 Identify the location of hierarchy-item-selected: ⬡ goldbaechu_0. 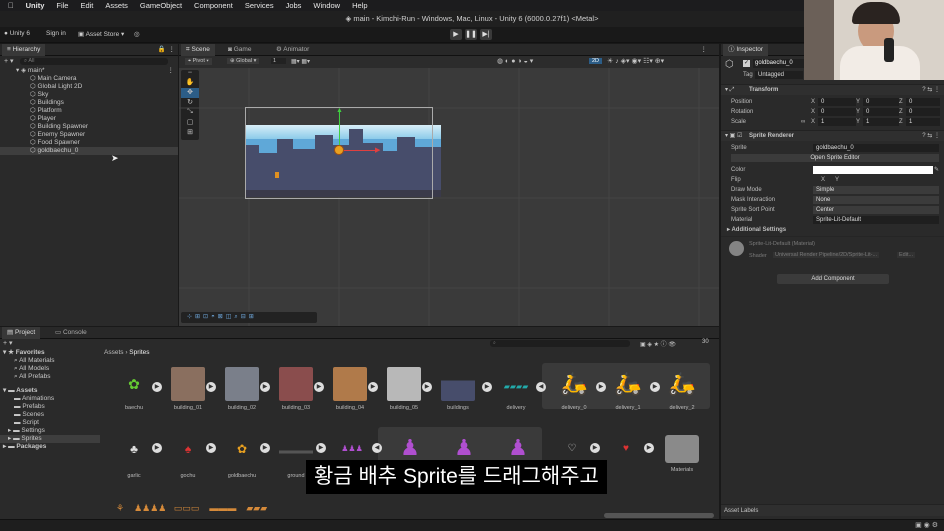
(89, 151).